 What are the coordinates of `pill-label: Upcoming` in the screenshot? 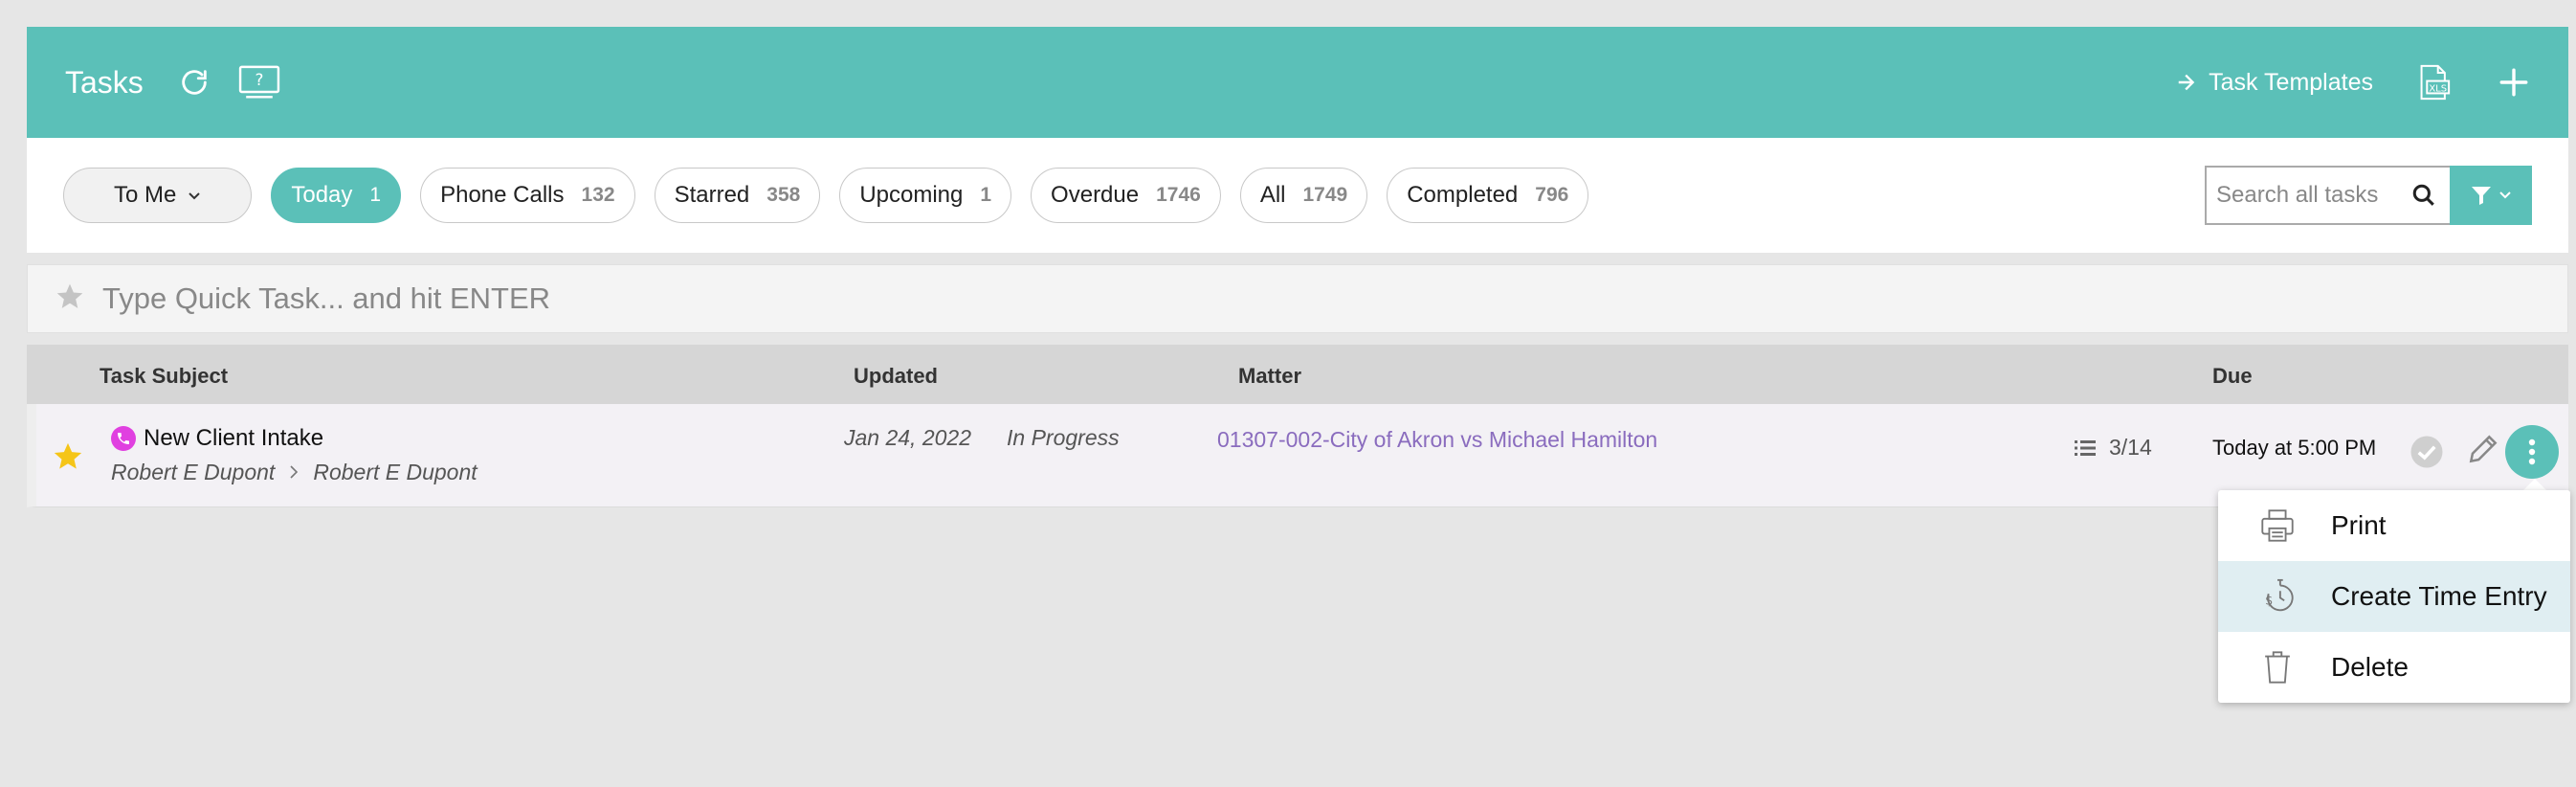 It's located at (911, 195).